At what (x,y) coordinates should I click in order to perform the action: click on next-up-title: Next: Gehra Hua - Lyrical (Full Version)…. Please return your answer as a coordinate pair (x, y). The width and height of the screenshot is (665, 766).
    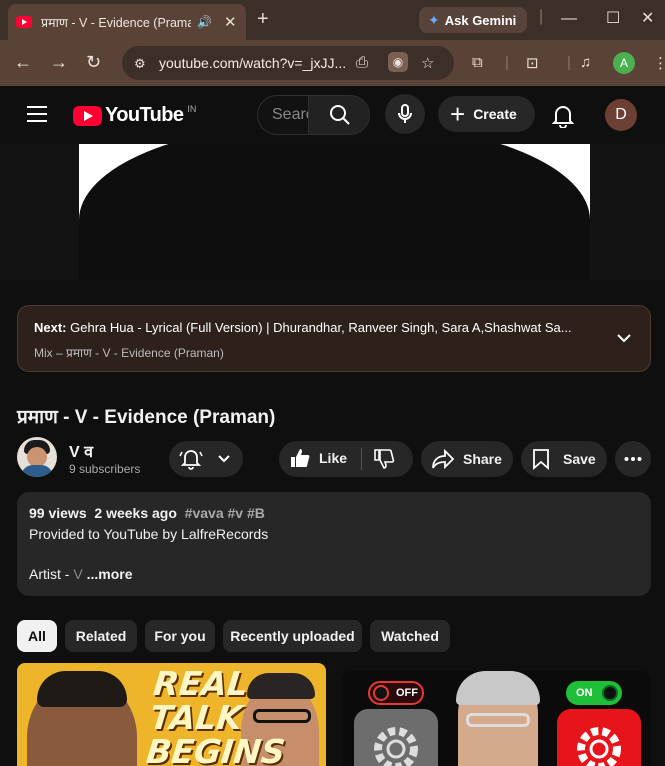
    Looking at the image, I should click on (314, 327).